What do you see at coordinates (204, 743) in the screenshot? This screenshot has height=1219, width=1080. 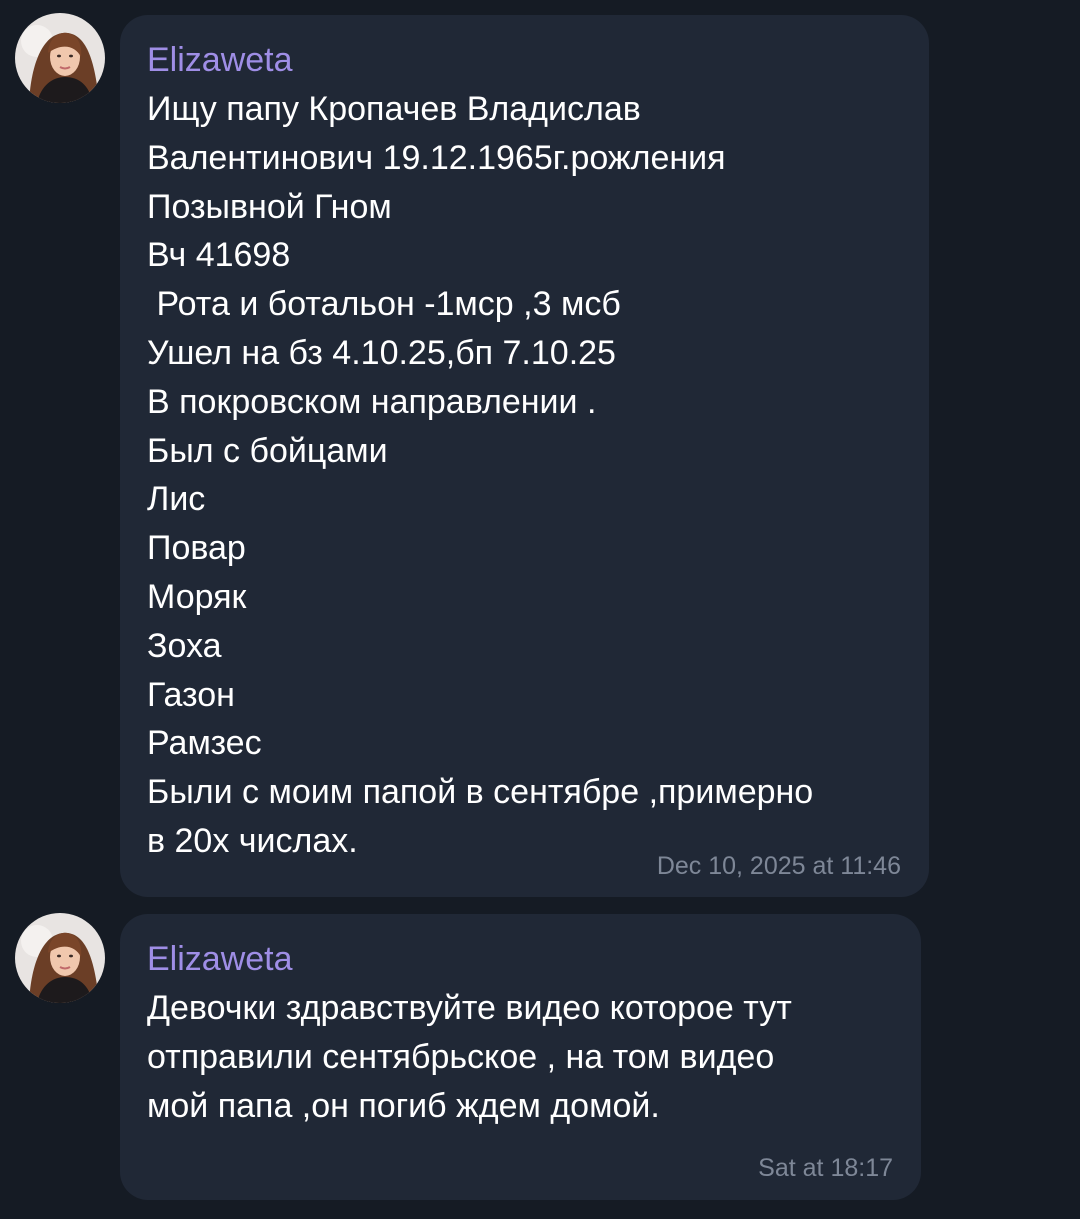 I see `message-line: Рамзес` at bounding box center [204, 743].